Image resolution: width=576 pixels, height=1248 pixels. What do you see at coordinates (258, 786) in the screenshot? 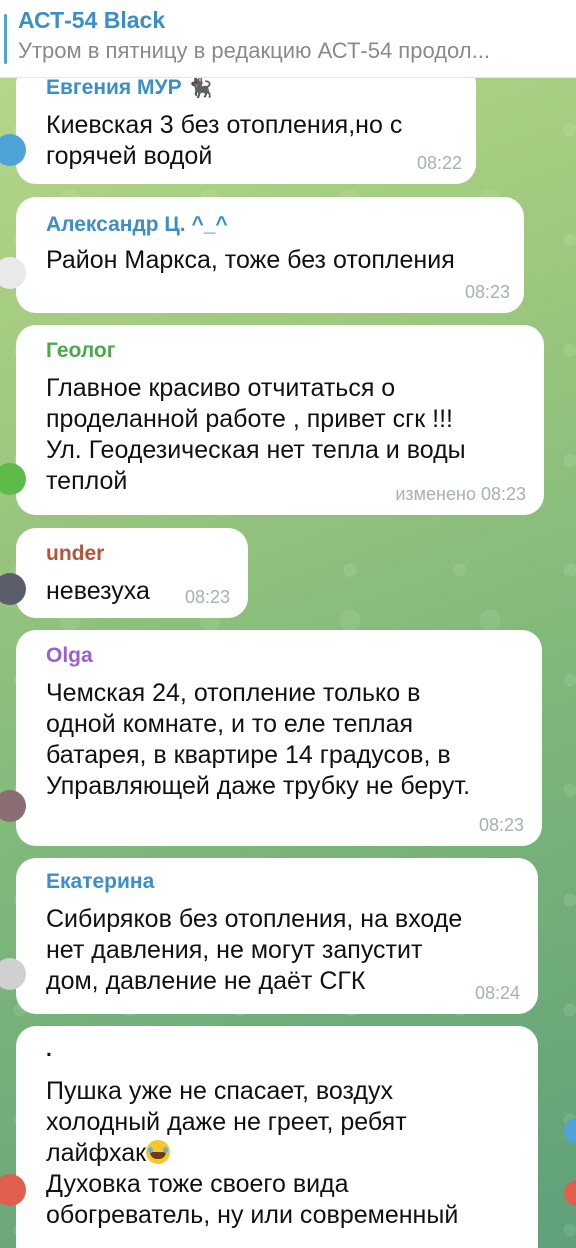
I see `message-text-line: Управляющей даже трубку не берут.` at bounding box center [258, 786].